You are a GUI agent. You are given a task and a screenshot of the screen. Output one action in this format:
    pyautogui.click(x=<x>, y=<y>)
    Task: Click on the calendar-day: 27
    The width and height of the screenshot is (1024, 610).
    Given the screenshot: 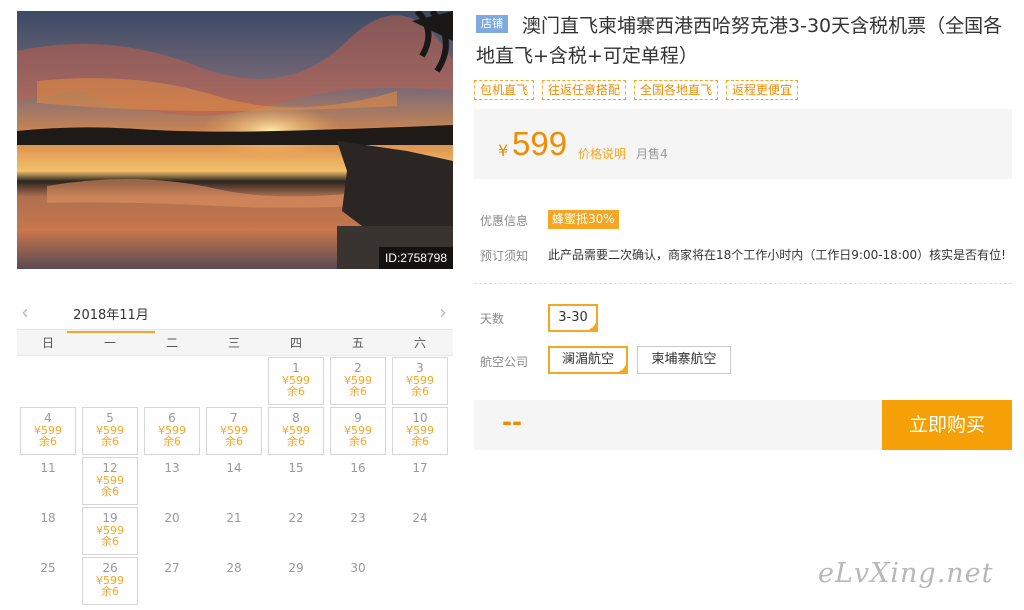 What is the action you would take?
    pyautogui.click(x=172, y=581)
    